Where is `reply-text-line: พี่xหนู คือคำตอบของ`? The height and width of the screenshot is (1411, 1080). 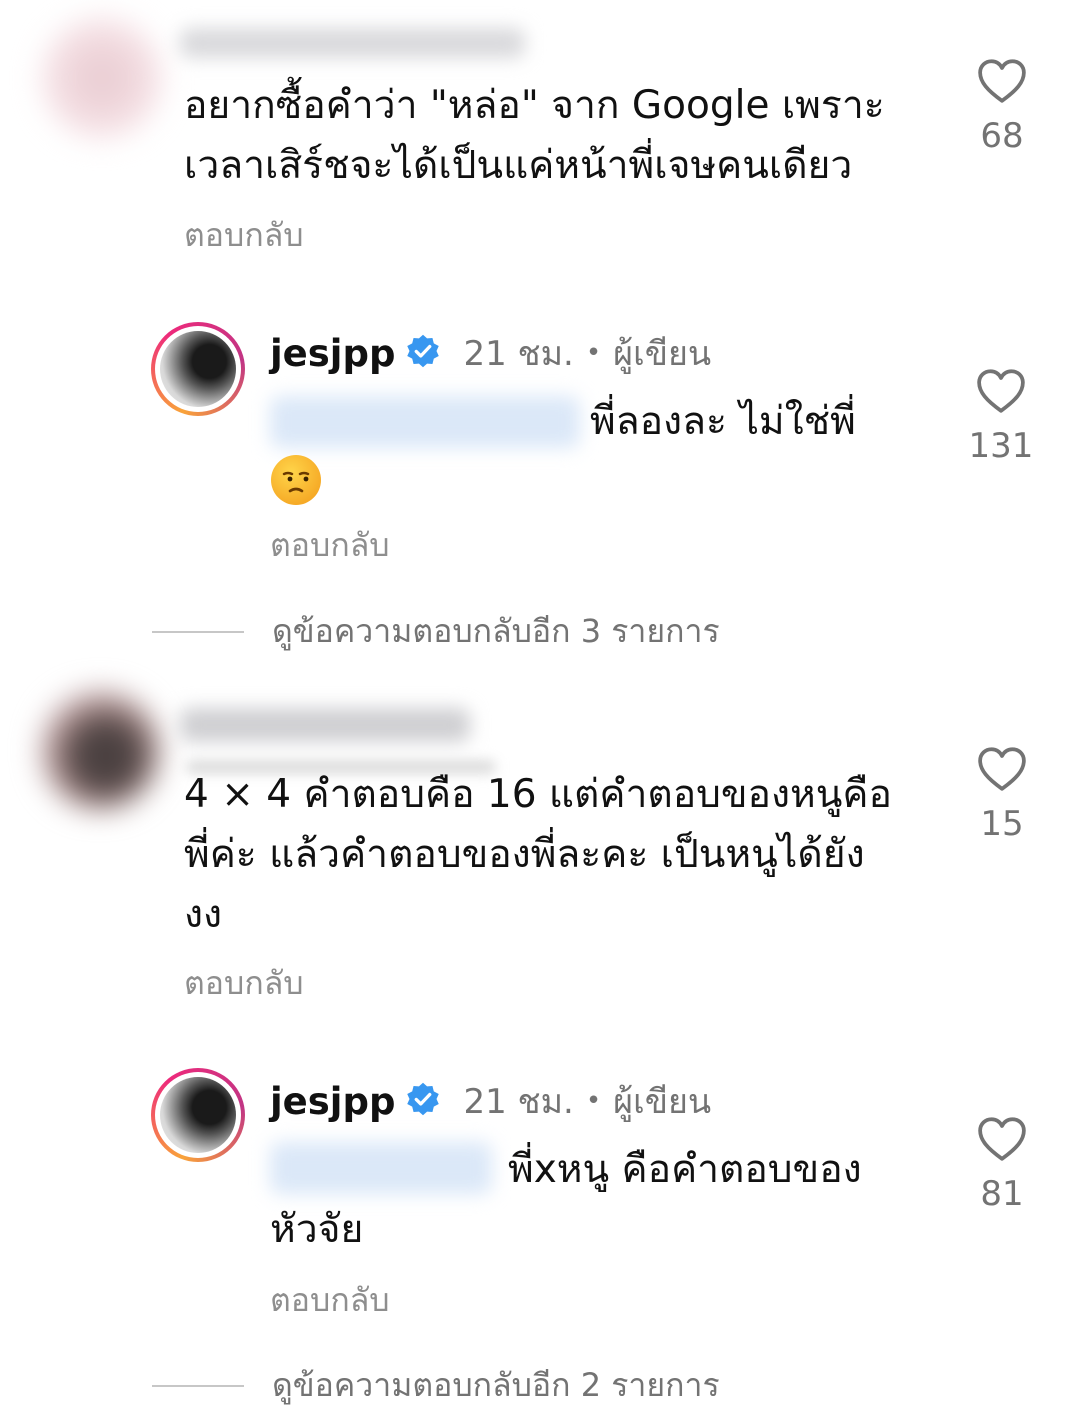
reply-text-line: พี่xหนู คือคำตอบของ is located at coordinates (685, 1169).